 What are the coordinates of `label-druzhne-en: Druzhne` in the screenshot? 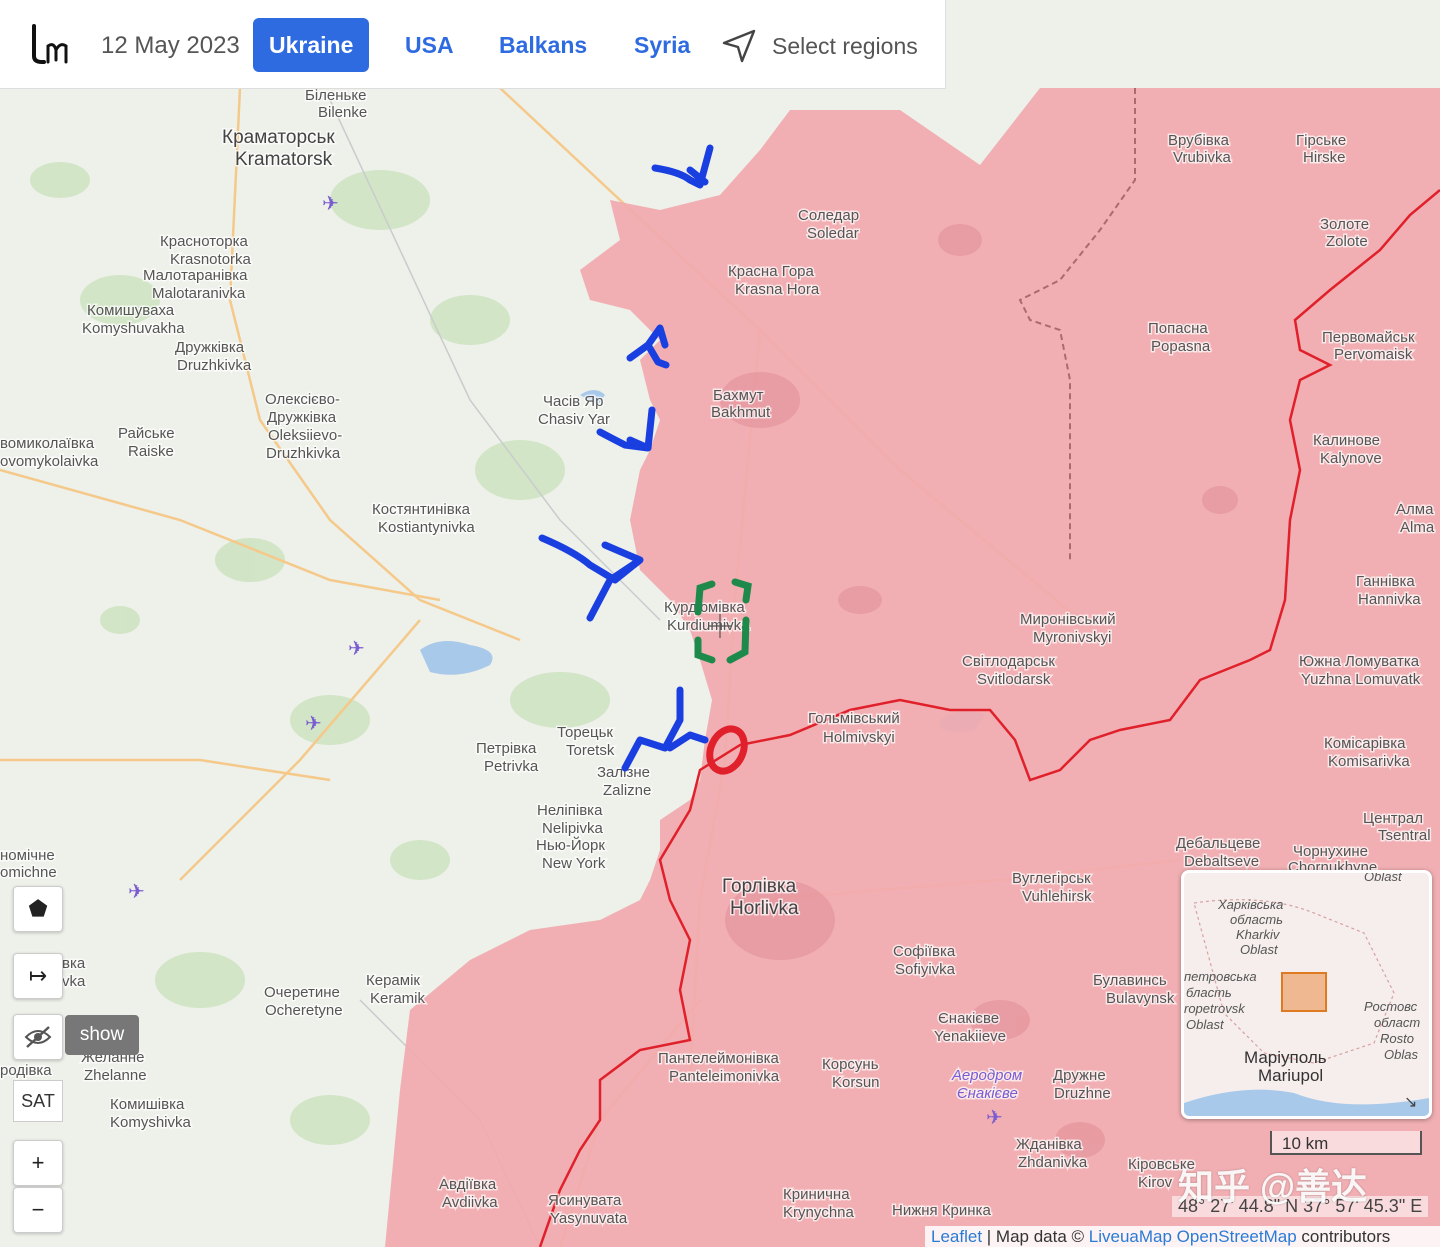 It's located at (1082, 1093).